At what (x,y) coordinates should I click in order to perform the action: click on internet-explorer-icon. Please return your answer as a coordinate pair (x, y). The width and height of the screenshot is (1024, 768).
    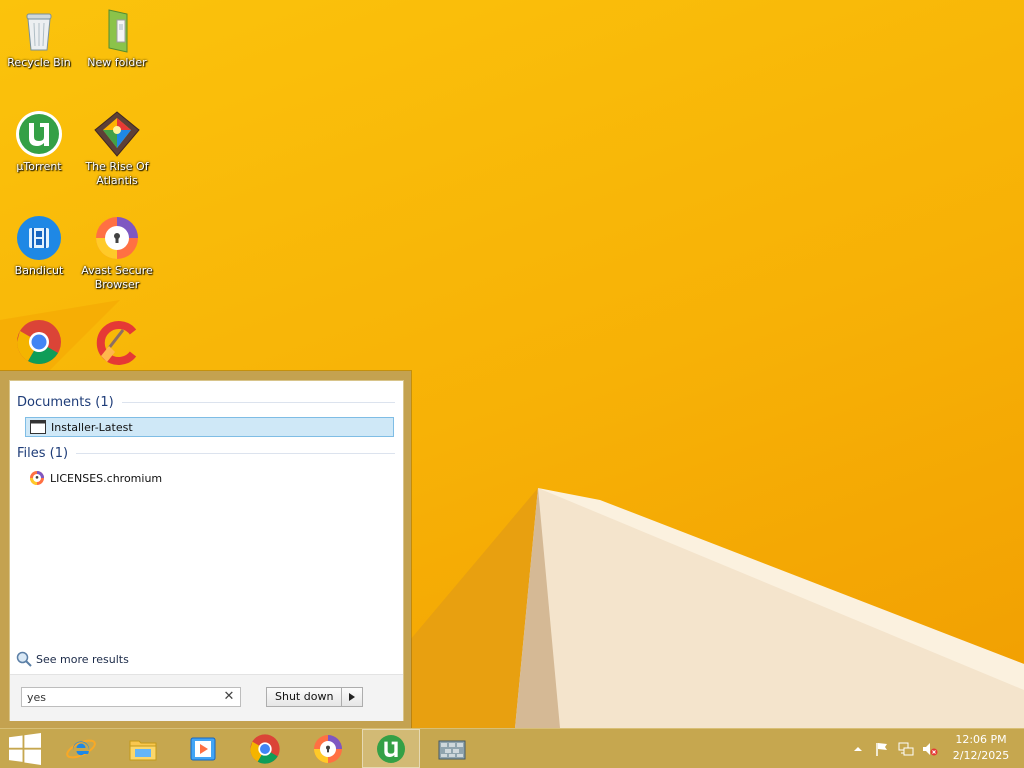
    Looking at the image, I should click on (81, 748).